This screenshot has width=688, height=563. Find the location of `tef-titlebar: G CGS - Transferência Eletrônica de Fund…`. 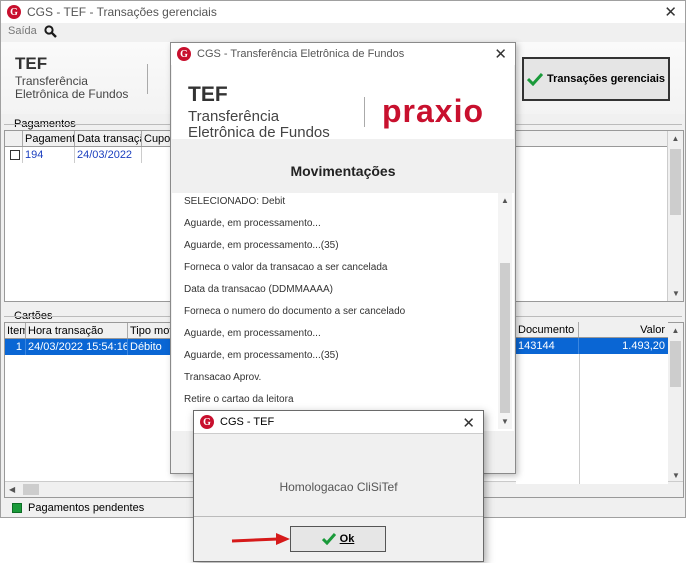

tef-titlebar: G CGS - Transferência Eletrônica de Fund… is located at coordinates (343, 54).